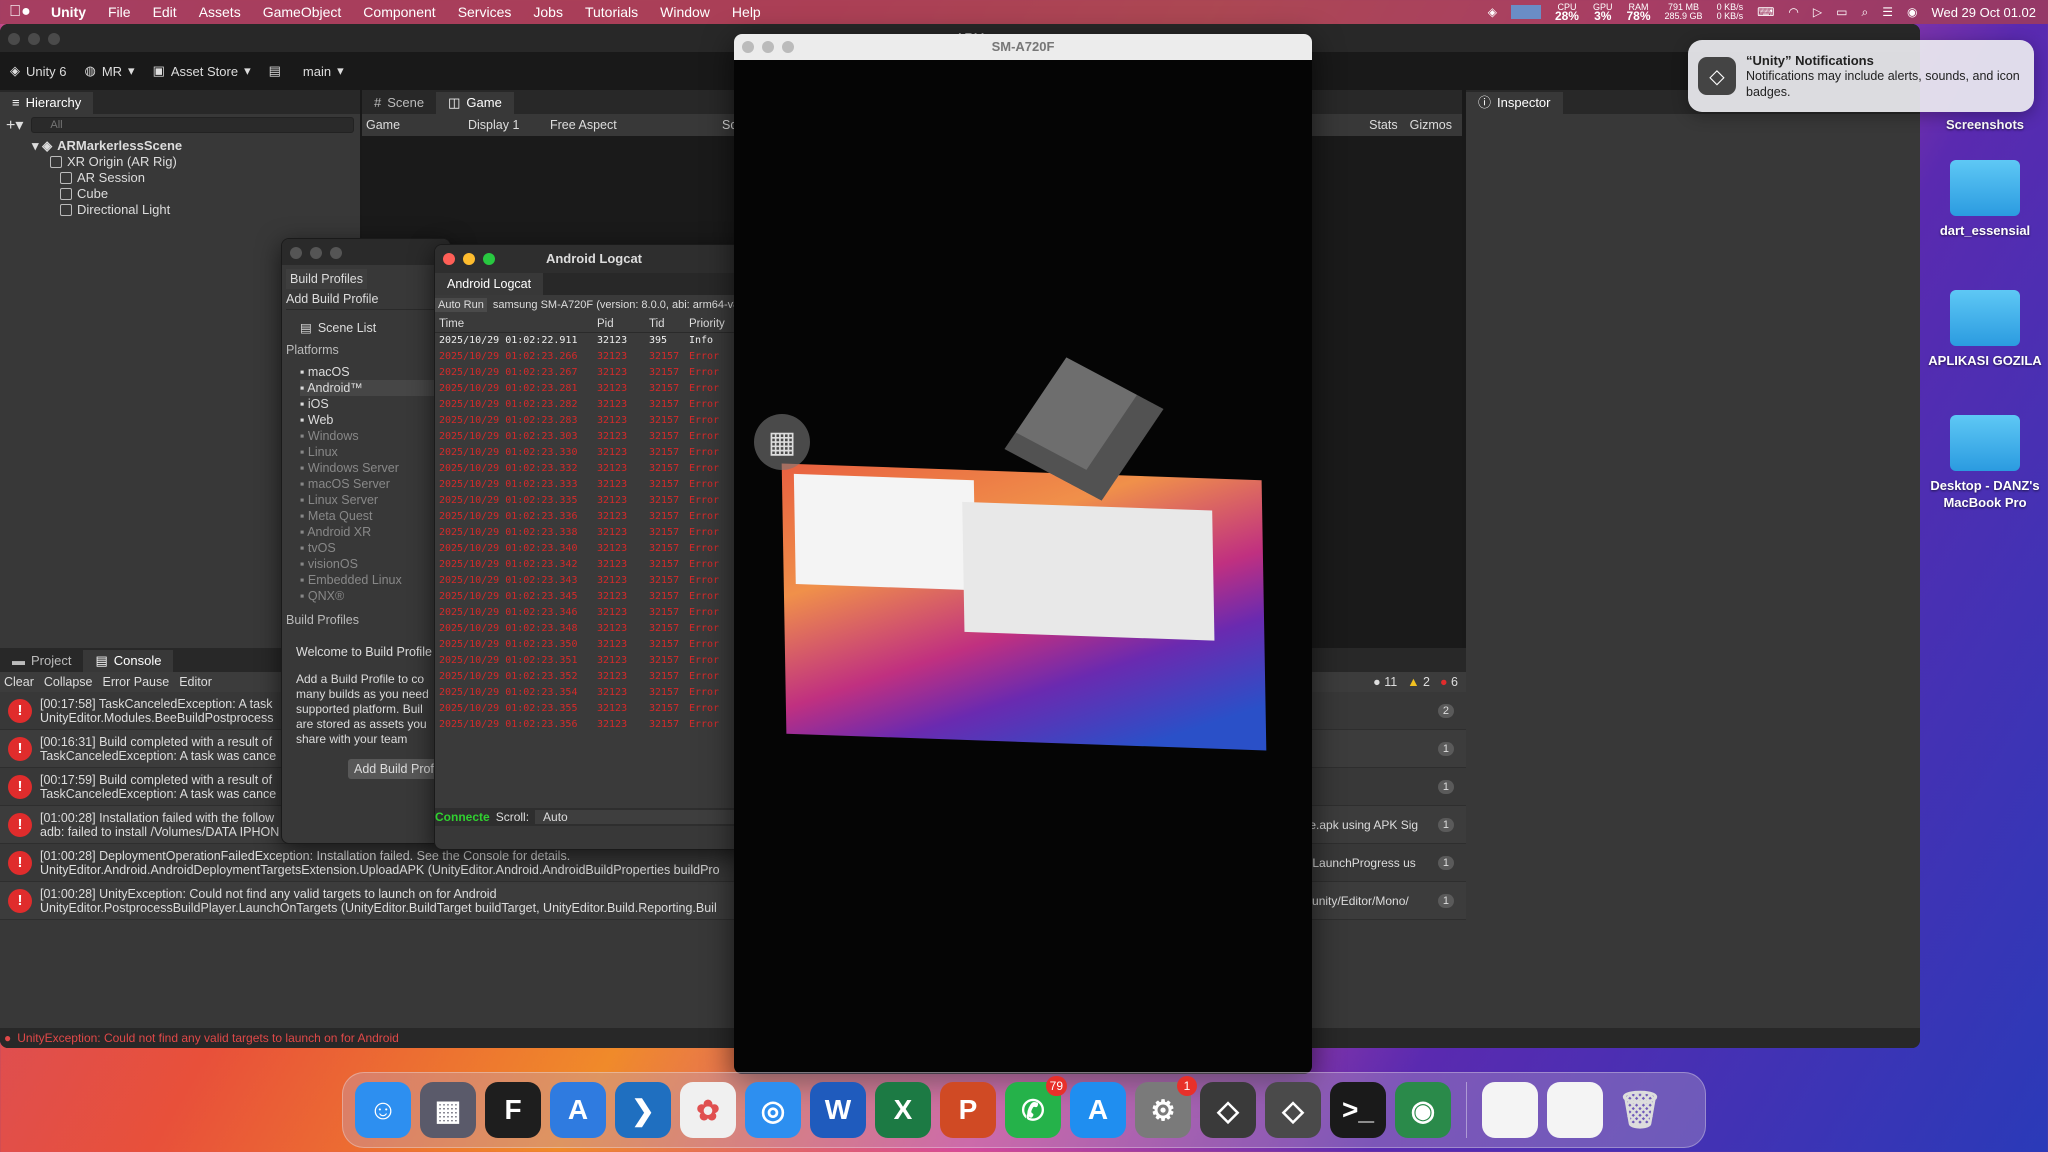  What do you see at coordinates (68, 682) in the screenshot?
I see `collapse-button: Collapse` at bounding box center [68, 682].